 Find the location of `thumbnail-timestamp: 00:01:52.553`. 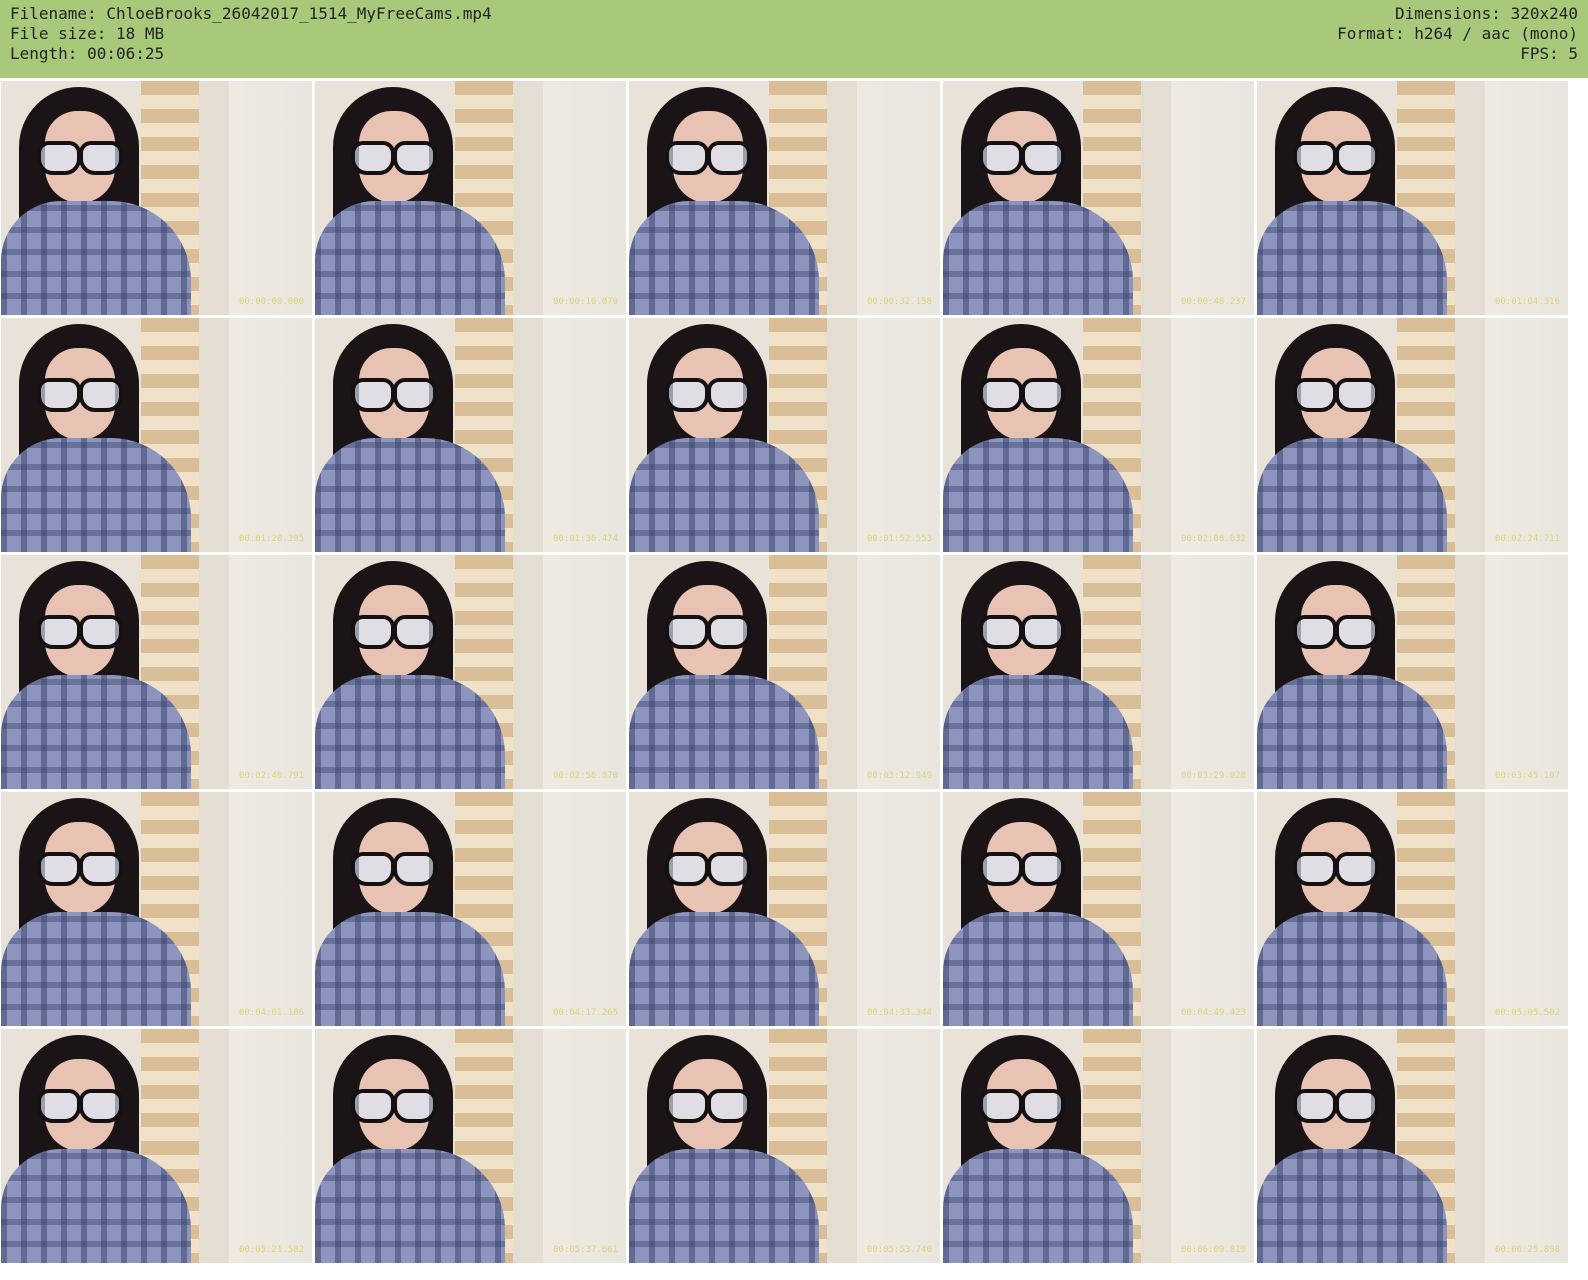

thumbnail-timestamp: 00:01:52.553 is located at coordinates (899, 539).